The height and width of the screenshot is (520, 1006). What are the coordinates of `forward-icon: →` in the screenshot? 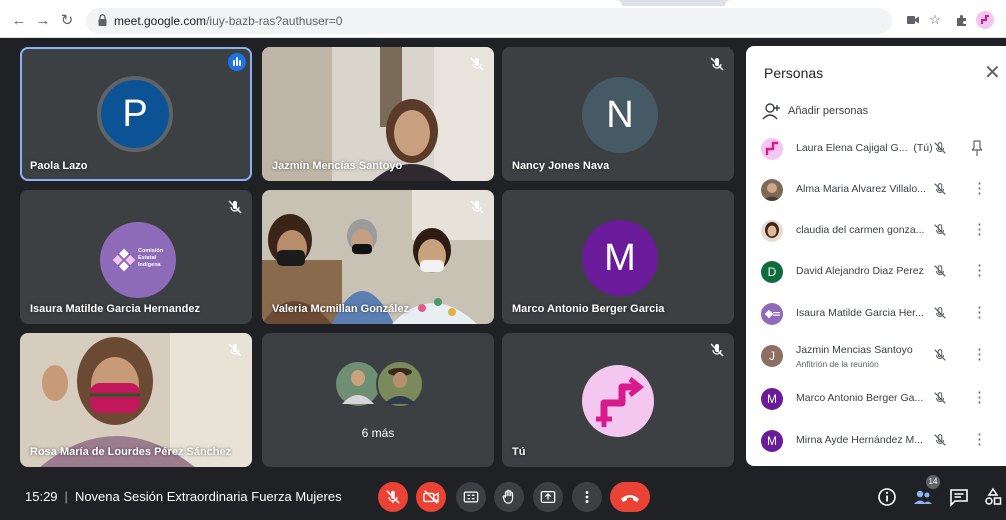 It's located at (43, 21).